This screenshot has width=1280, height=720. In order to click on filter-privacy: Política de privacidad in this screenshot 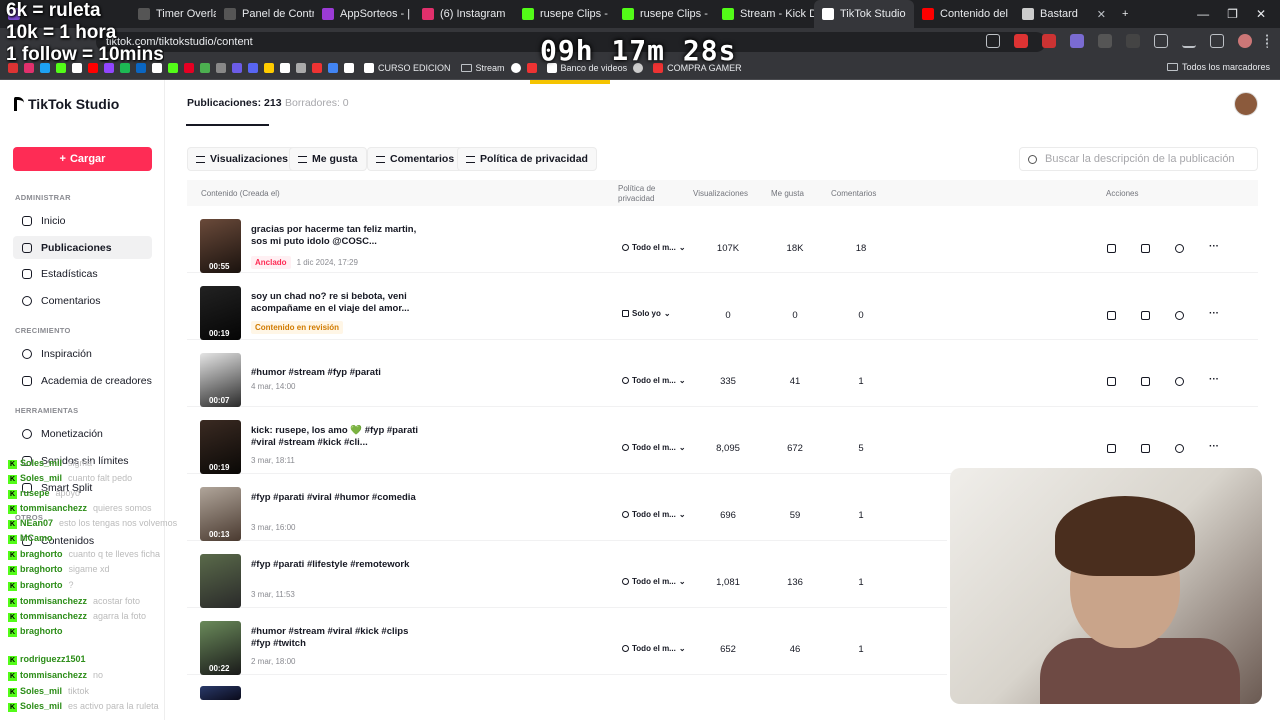, I will do `click(527, 159)`.